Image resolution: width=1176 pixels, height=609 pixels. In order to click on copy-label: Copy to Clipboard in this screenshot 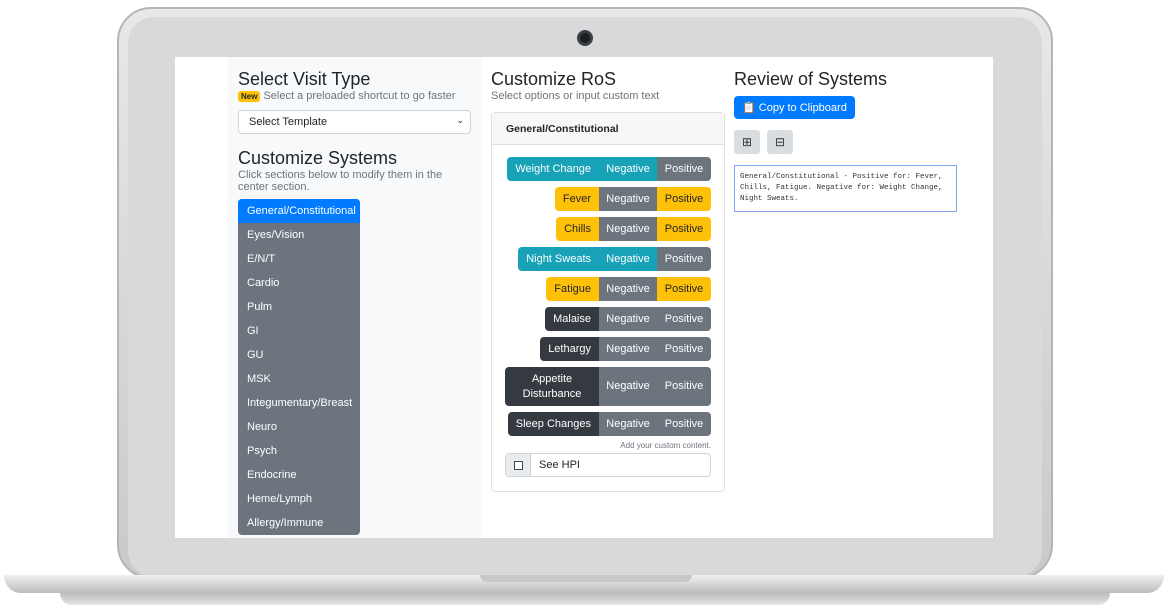, I will do `click(802, 108)`.